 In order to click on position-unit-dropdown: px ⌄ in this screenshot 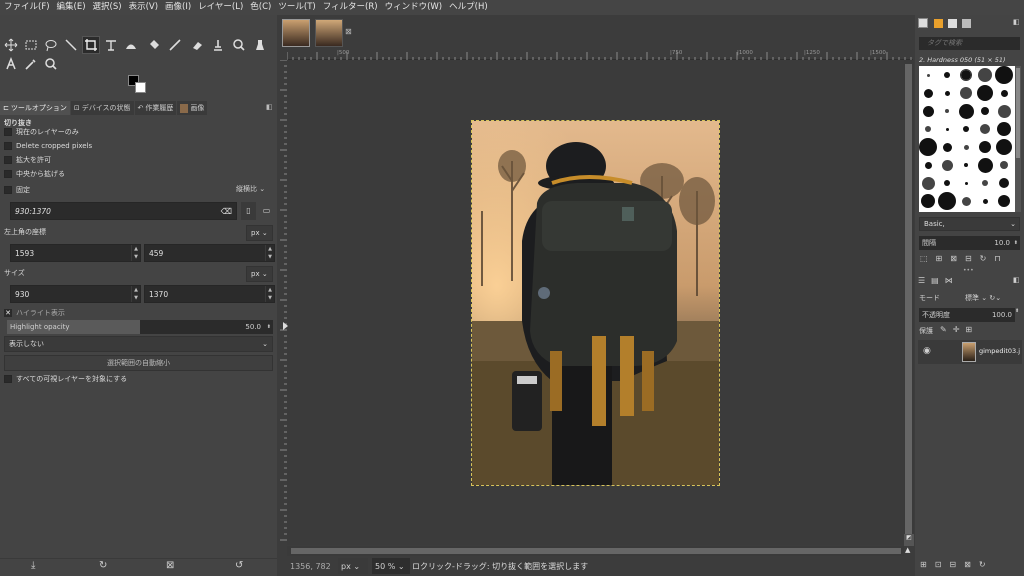, I will do `click(259, 233)`.